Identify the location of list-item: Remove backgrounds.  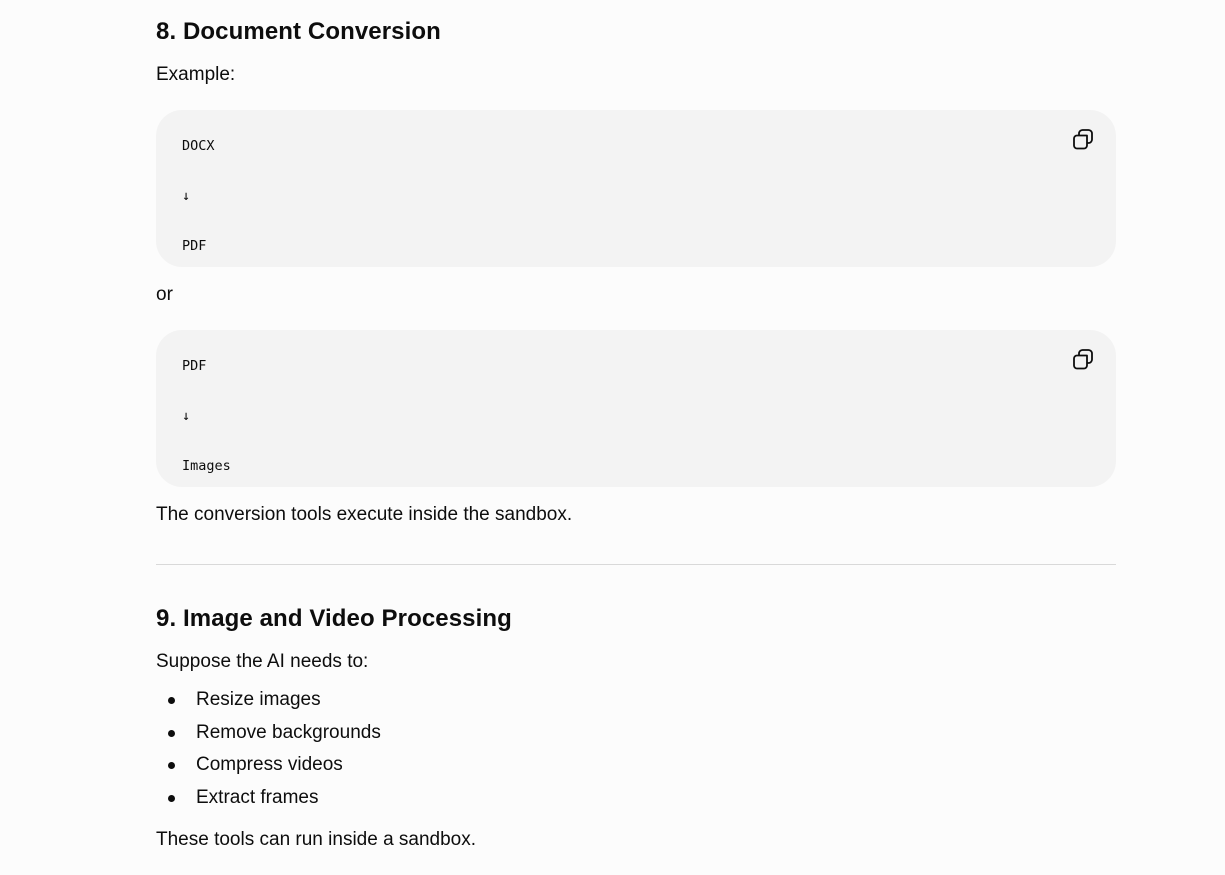
(636, 733).